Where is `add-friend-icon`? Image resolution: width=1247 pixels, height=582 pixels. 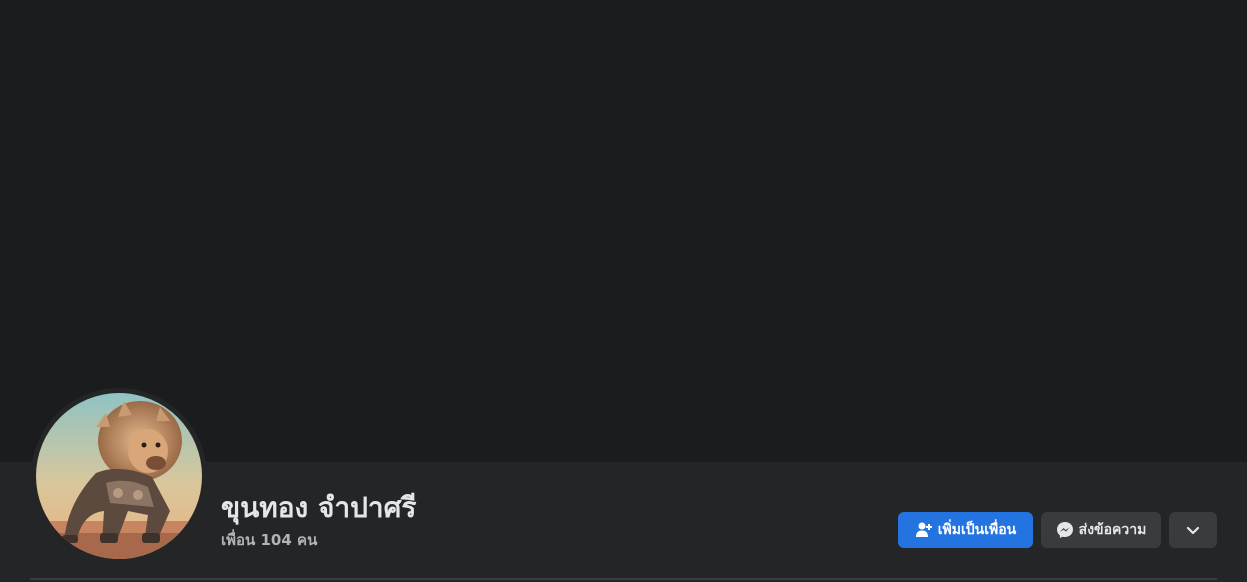 add-friend-icon is located at coordinates (924, 530).